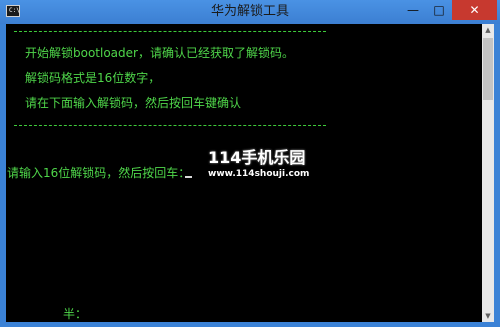 The image size is (500, 327). Describe the element at coordinates (170, 126) in the screenshot. I see `separator-bottom` at that location.